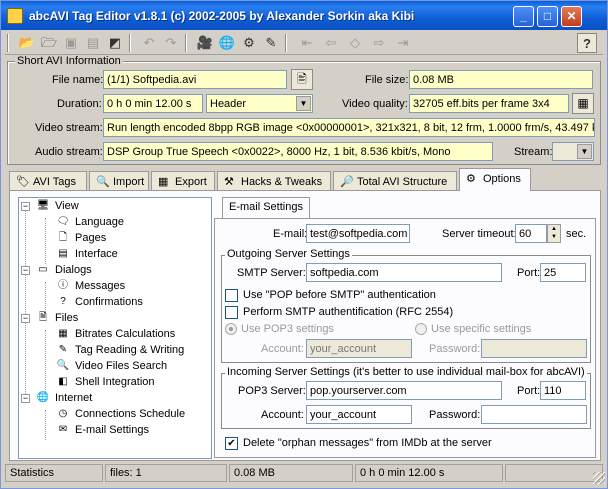  I want to click on spin-down-icon: ▼, so click(554, 237).